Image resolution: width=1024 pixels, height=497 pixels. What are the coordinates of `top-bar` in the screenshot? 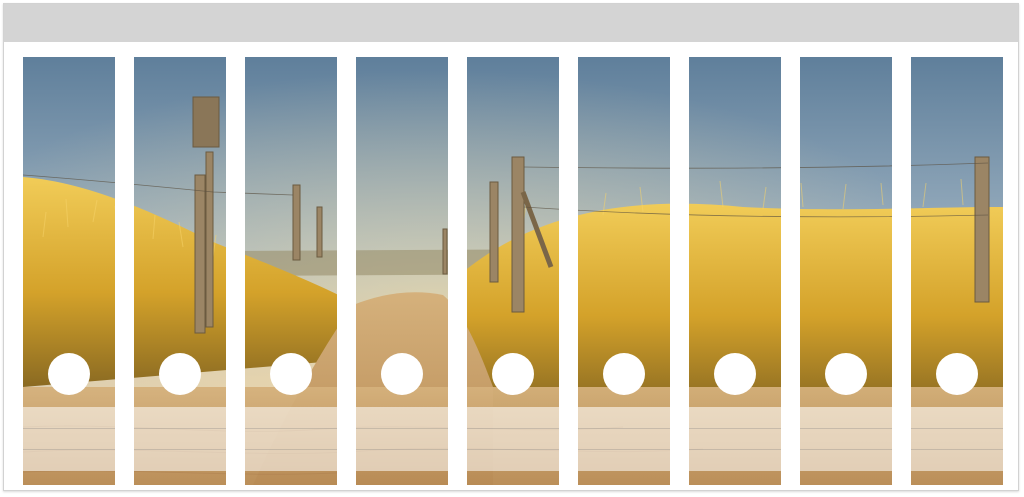 It's located at (511, 23).